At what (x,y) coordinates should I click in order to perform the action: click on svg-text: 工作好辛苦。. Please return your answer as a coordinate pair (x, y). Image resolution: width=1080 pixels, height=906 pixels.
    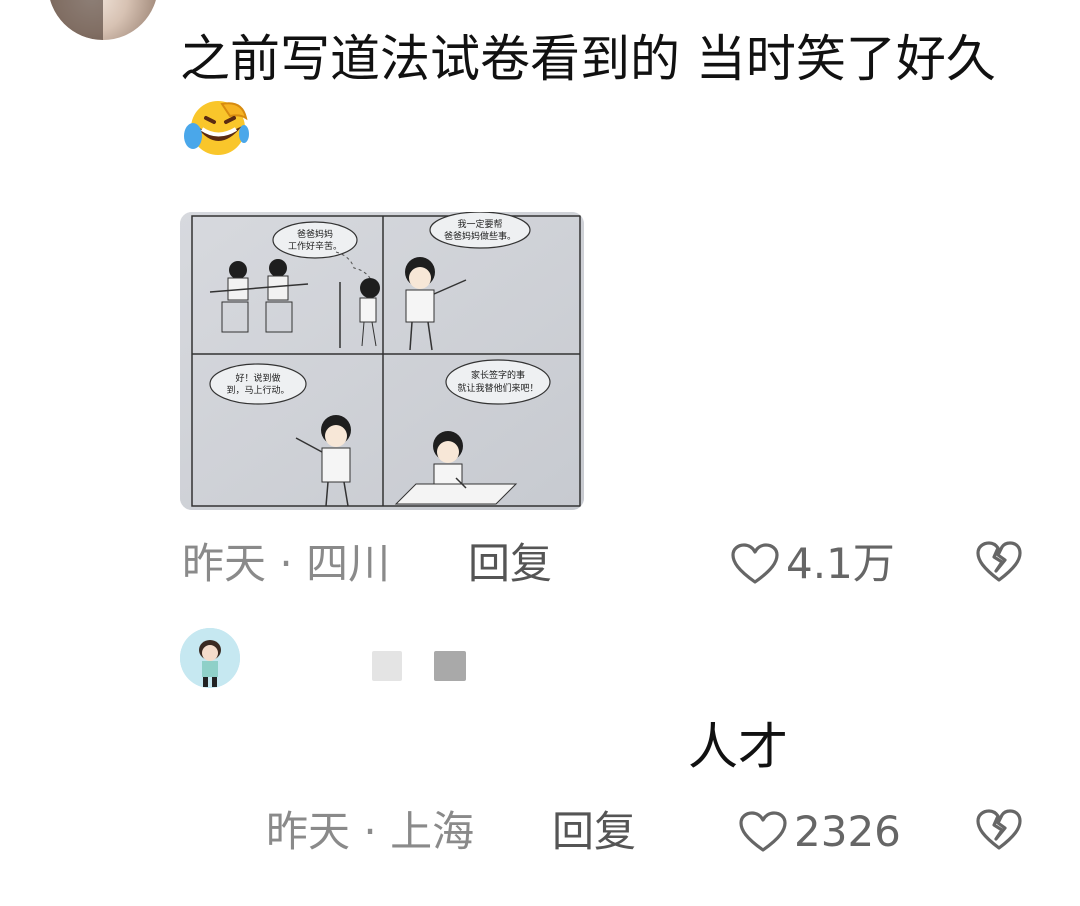
    Looking at the image, I should click on (315, 246).